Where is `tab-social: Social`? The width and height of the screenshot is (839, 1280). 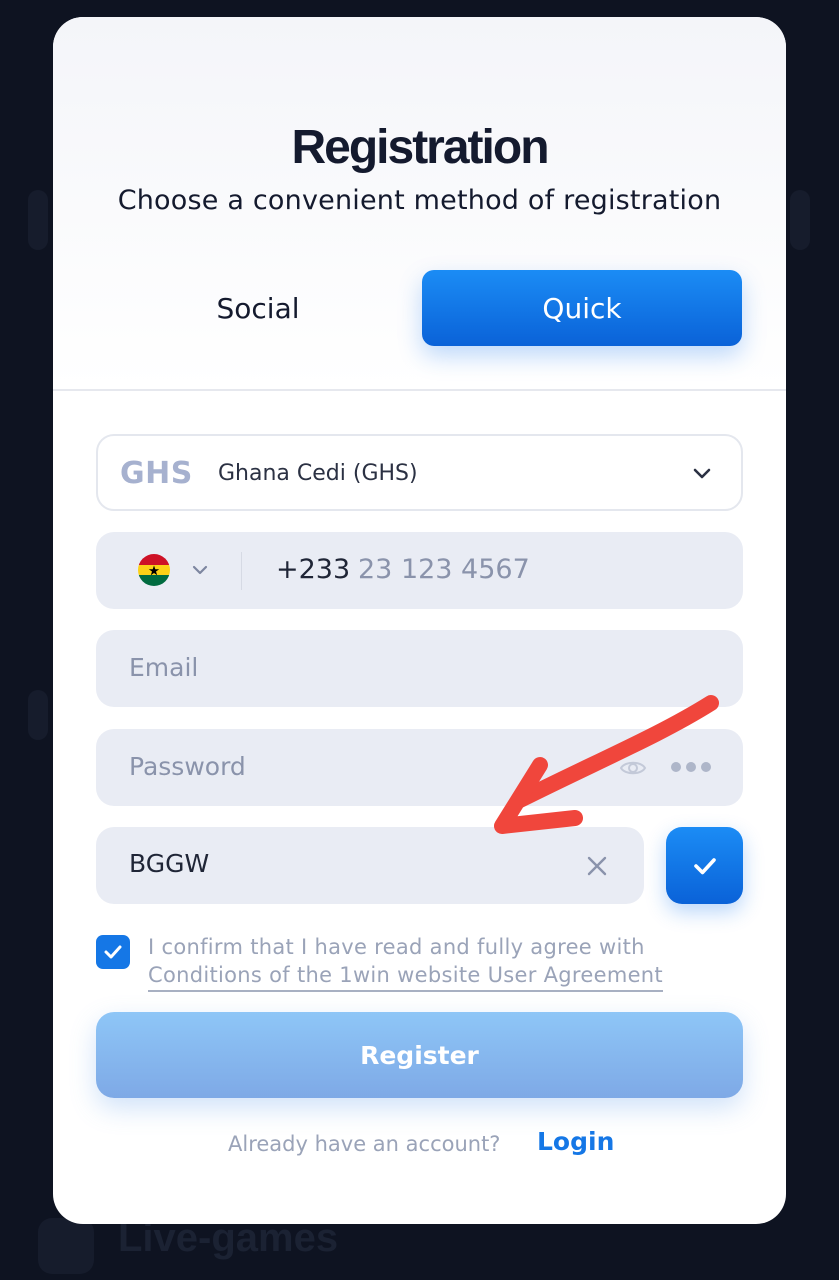 tab-social: Social is located at coordinates (258, 308).